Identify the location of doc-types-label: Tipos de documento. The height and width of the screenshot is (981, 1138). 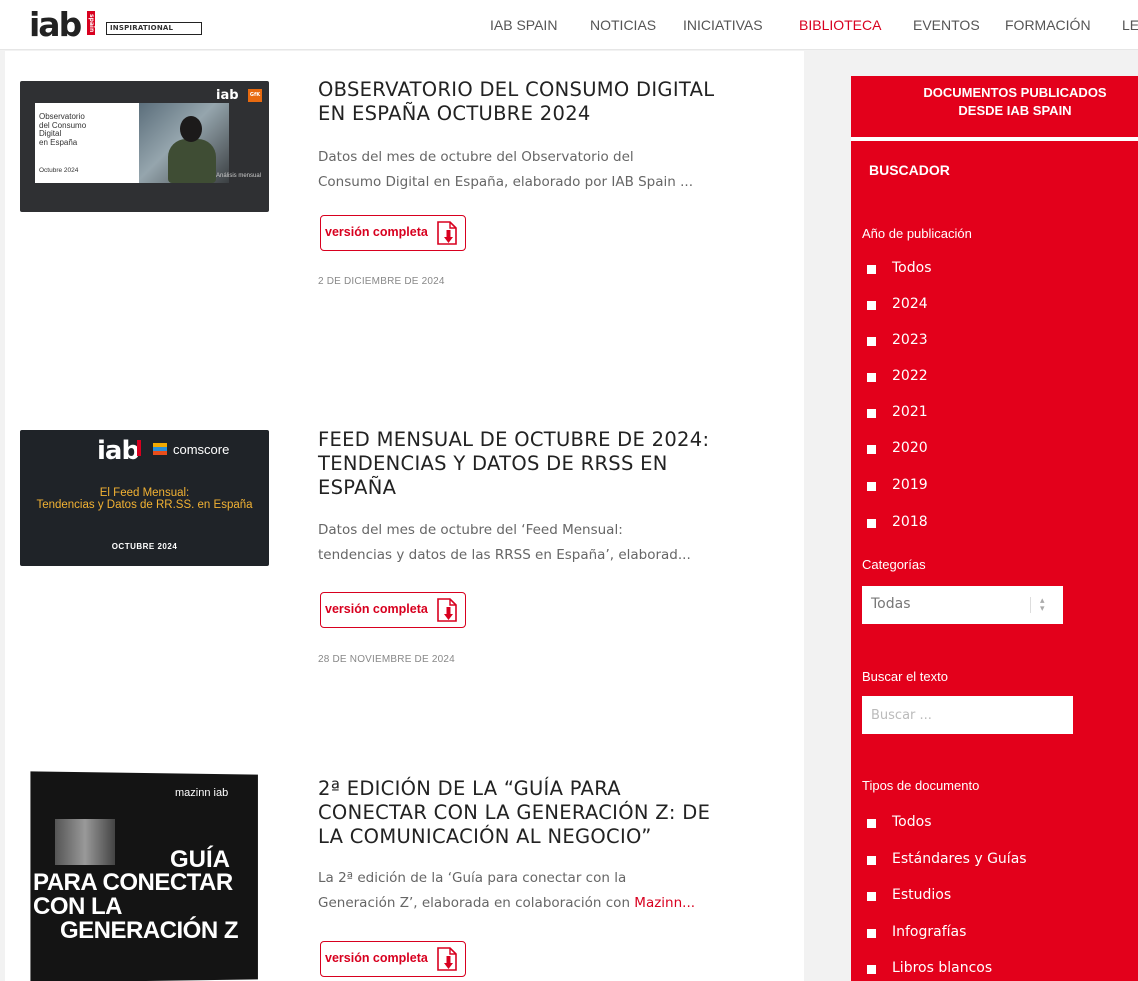
(921, 785).